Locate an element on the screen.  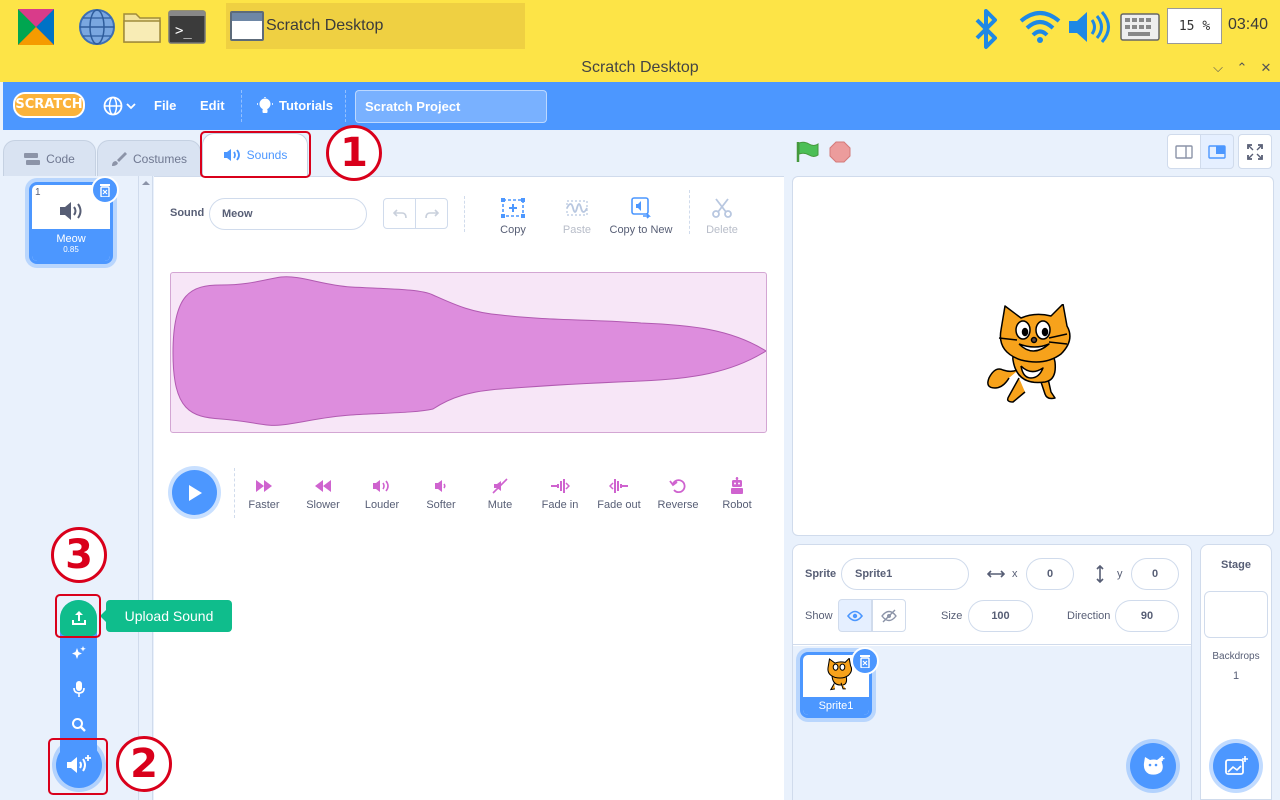
effect-softer-label: Softer is located at coordinates (441, 505).